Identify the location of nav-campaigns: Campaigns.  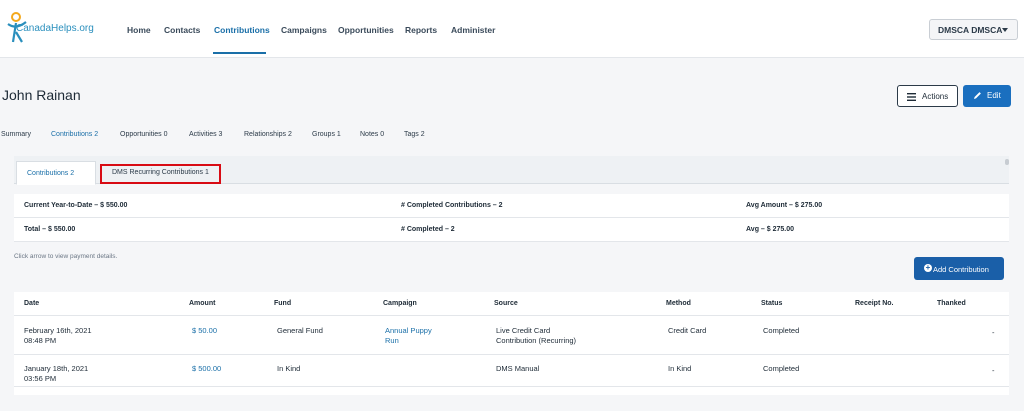
(304, 30).